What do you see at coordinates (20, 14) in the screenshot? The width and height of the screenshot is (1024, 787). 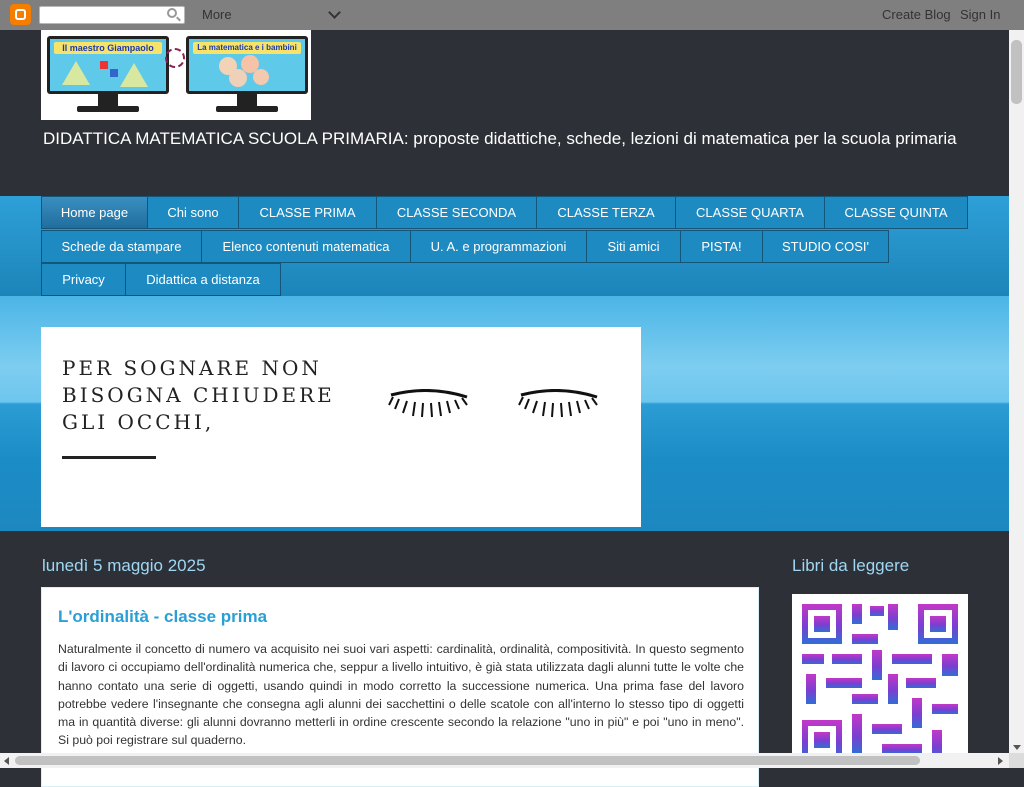 I see `blogger-logo-icon` at bounding box center [20, 14].